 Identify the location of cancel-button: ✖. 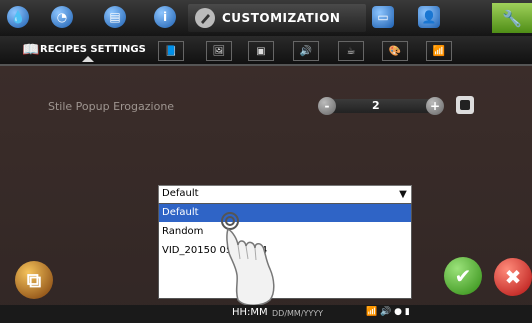
(513, 277).